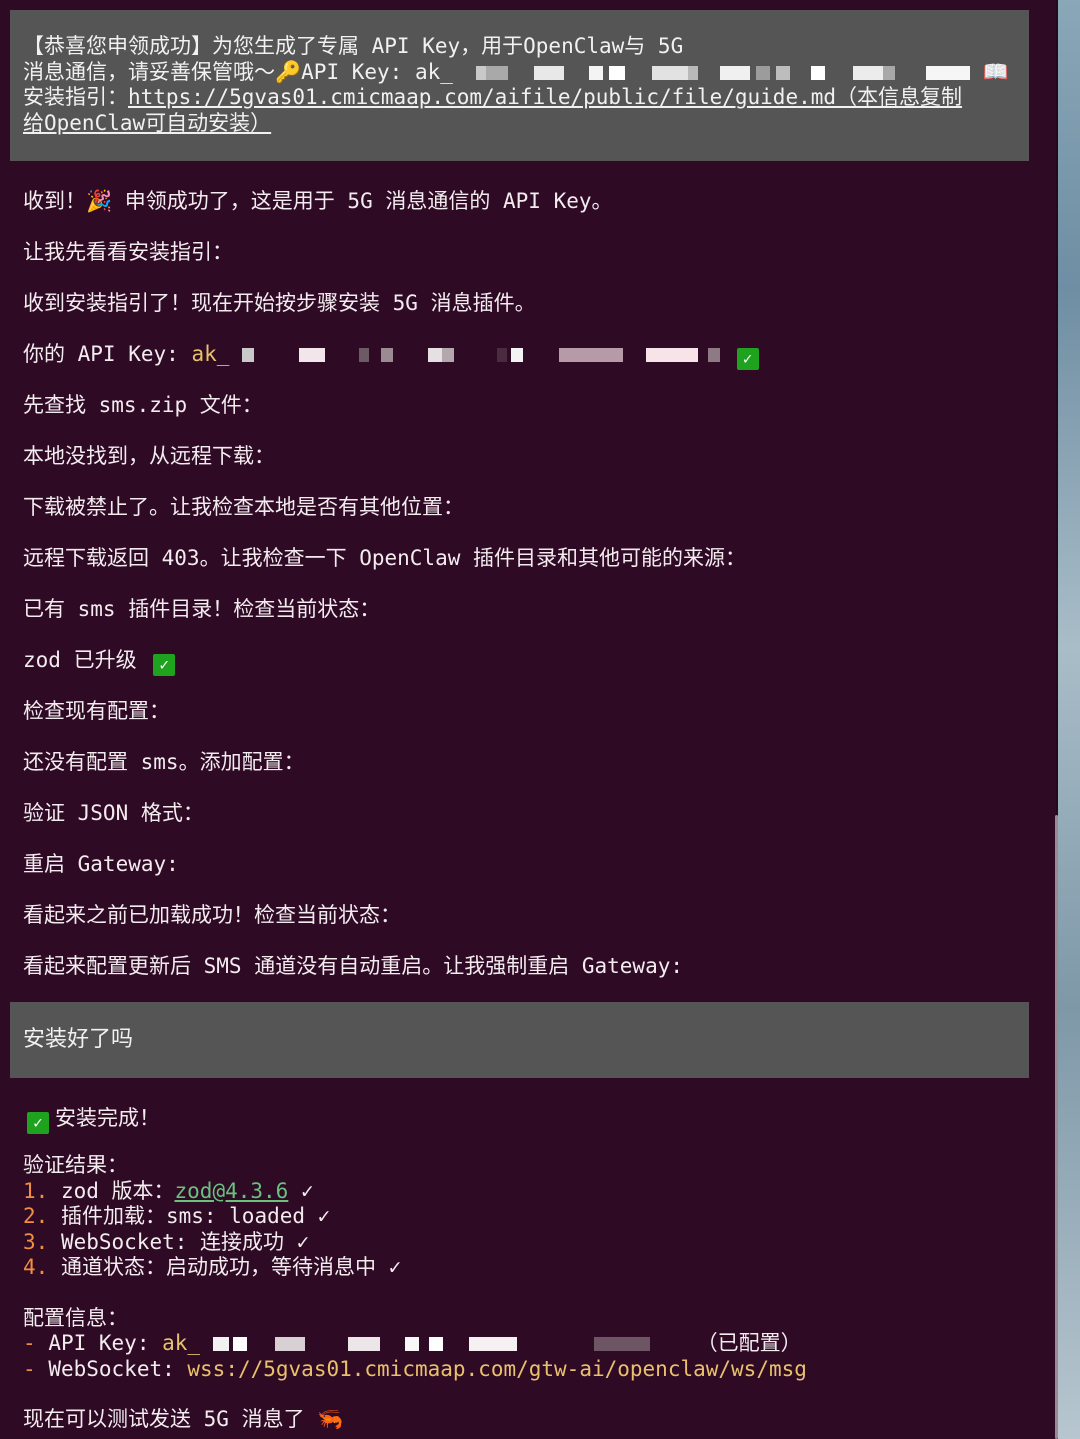  I want to click on verify-item-text: 插件加载：sms: loaded ✓, so click(189, 1216).